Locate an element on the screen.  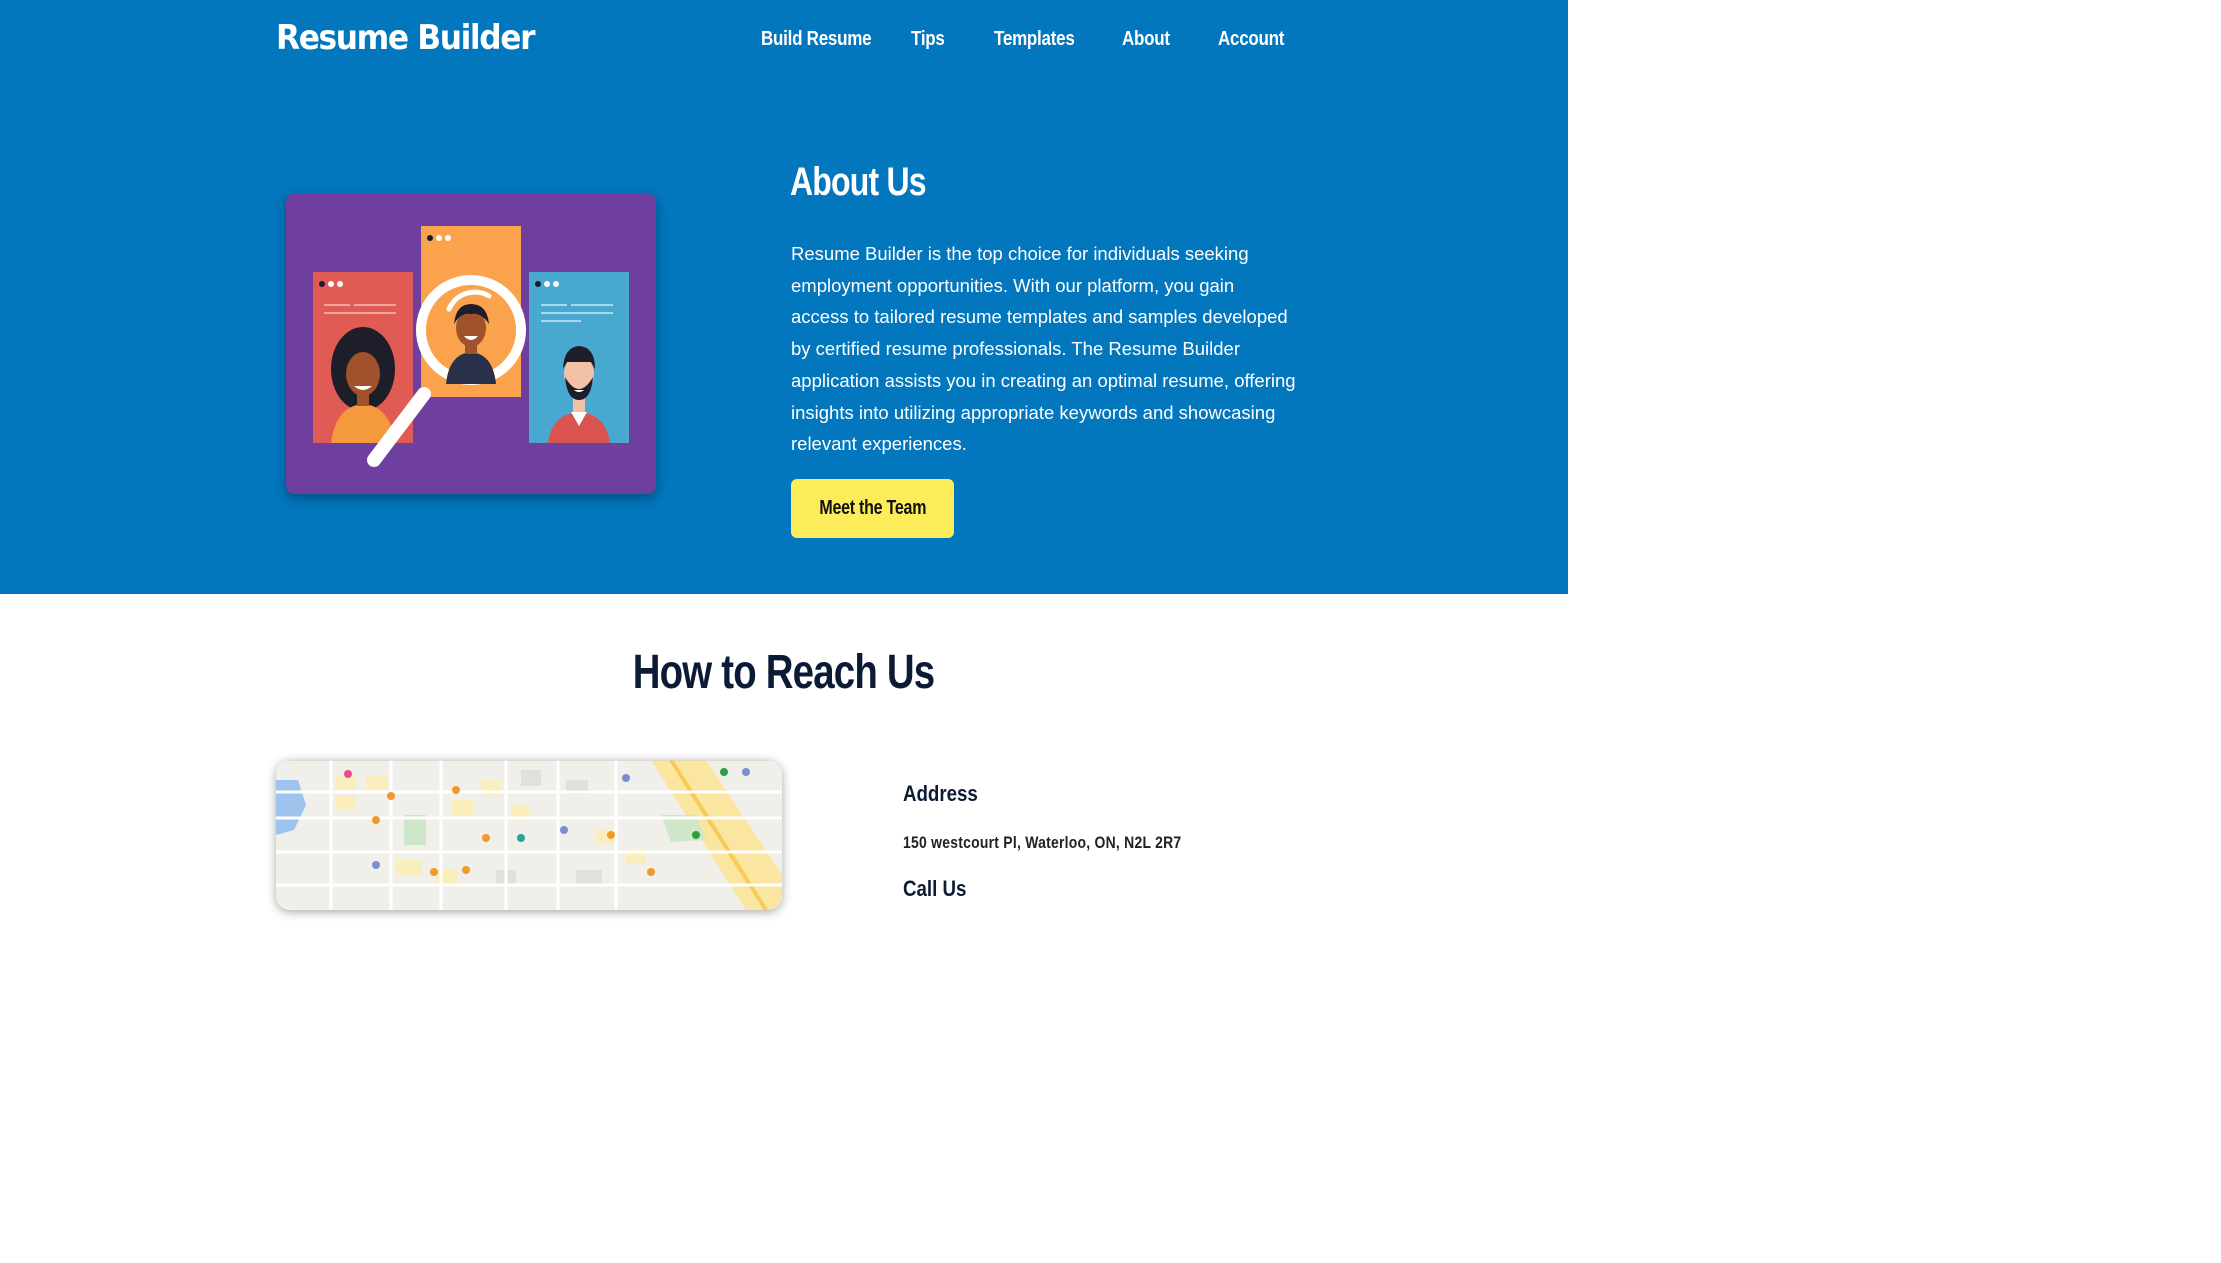
map-graphic is located at coordinates (529, 835).